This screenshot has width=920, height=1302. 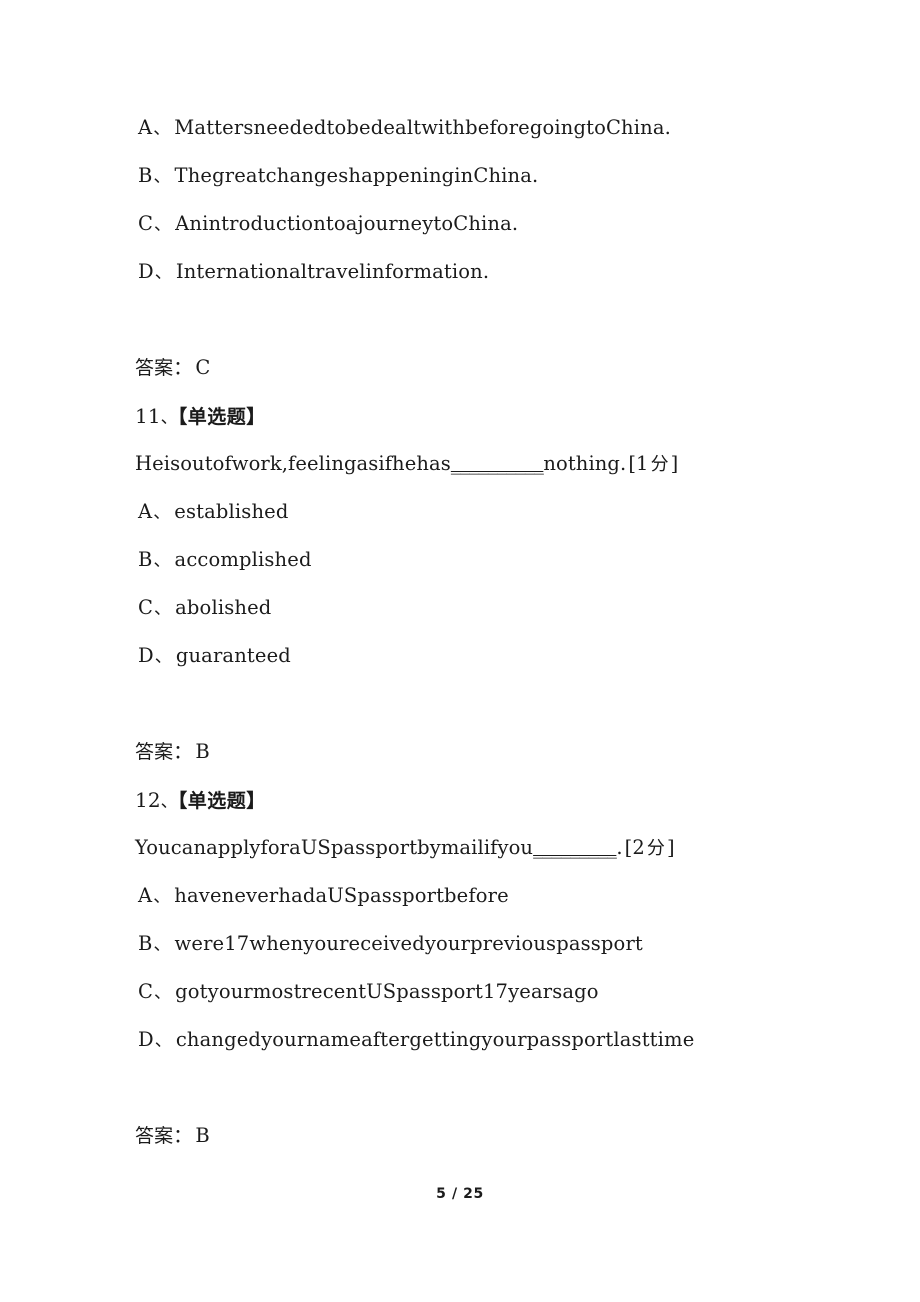 What do you see at coordinates (465, 512) in the screenshot?
I see `option-row: A、 established` at bounding box center [465, 512].